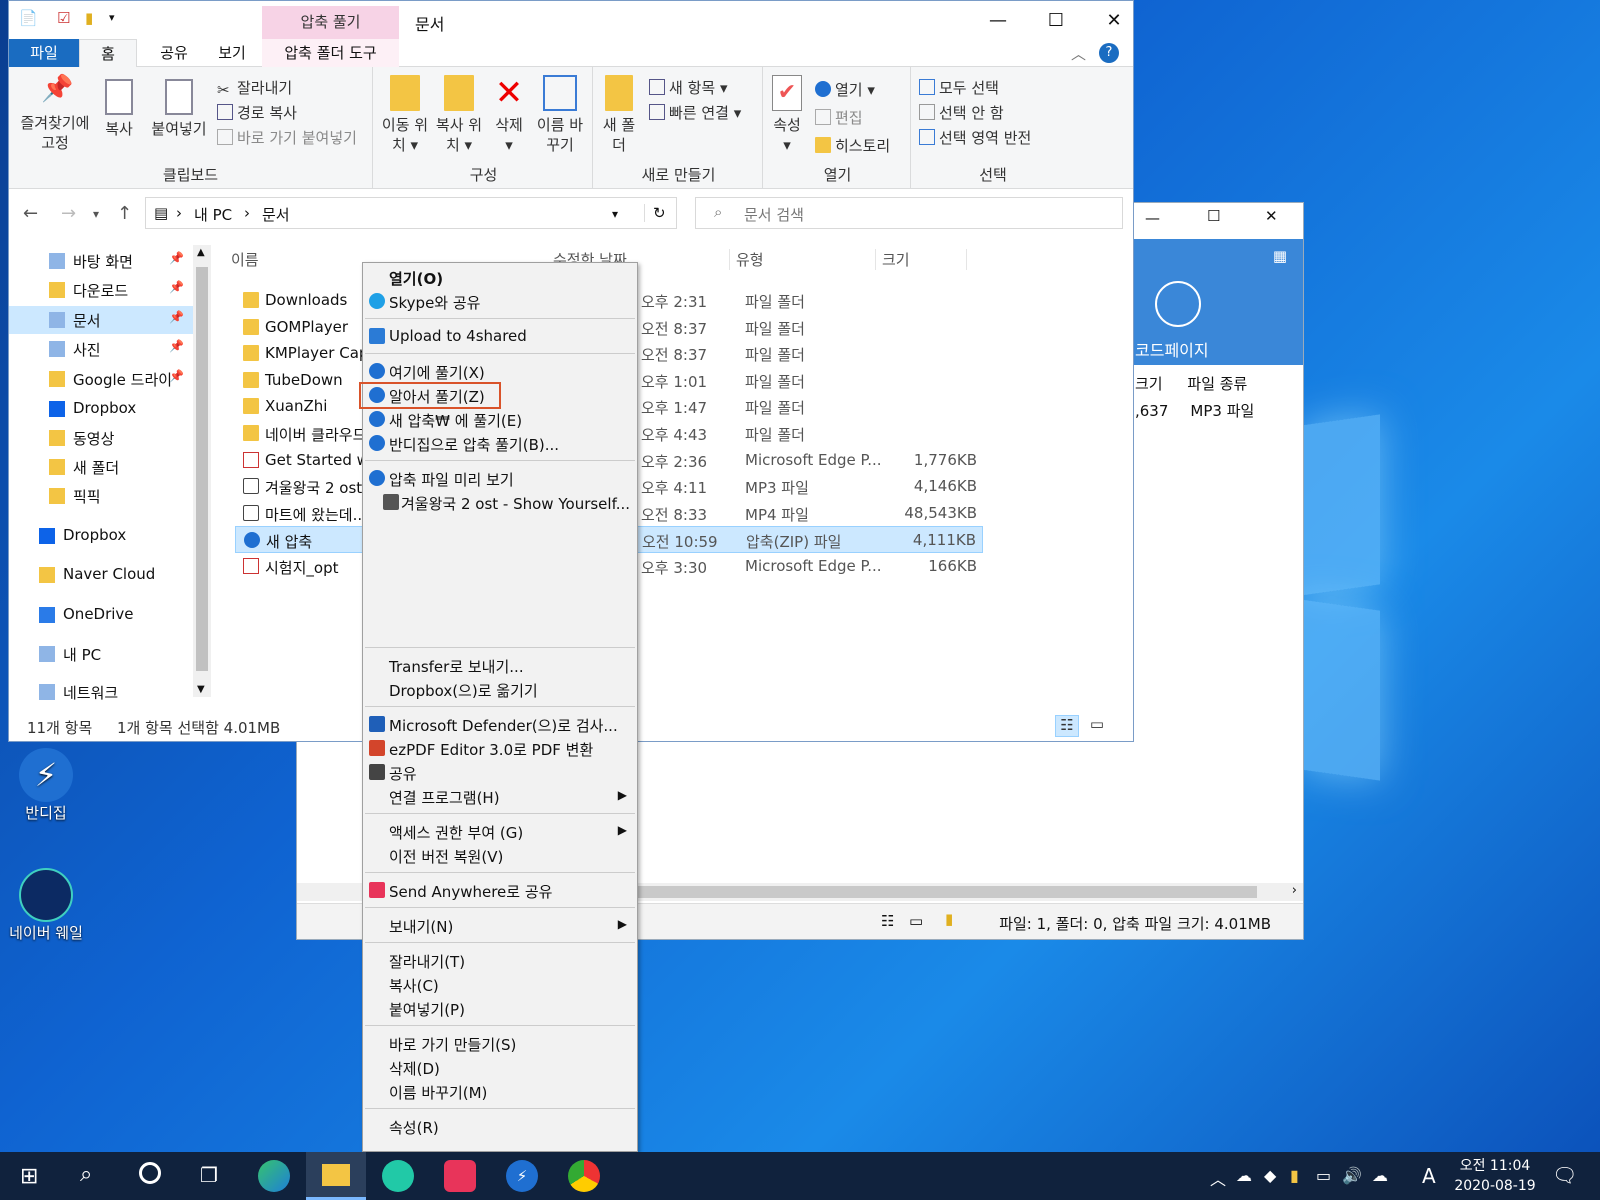 This screenshot has width=1600, height=1200. What do you see at coordinates (124, 213) in the screenshot?
I see `up-icon: ↑` at bounding box center [124, 213].